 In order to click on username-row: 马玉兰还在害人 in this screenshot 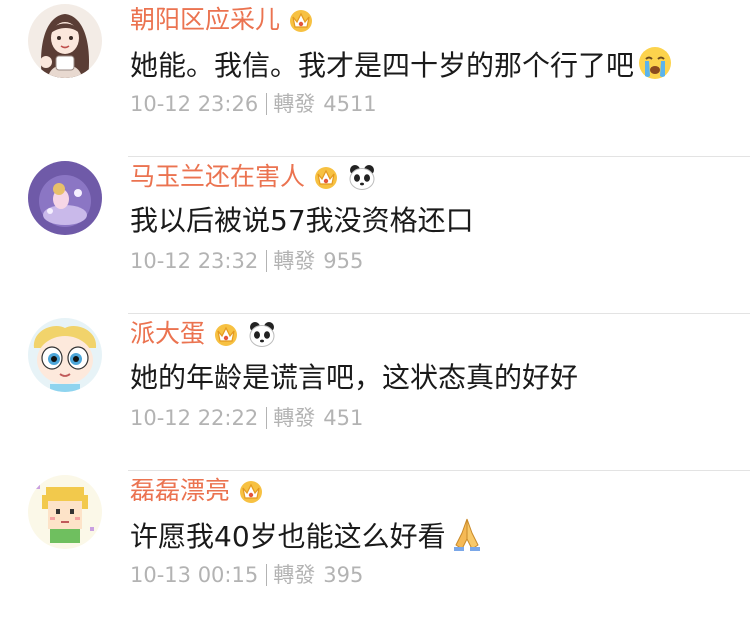, I will do `click(253, 177)`.